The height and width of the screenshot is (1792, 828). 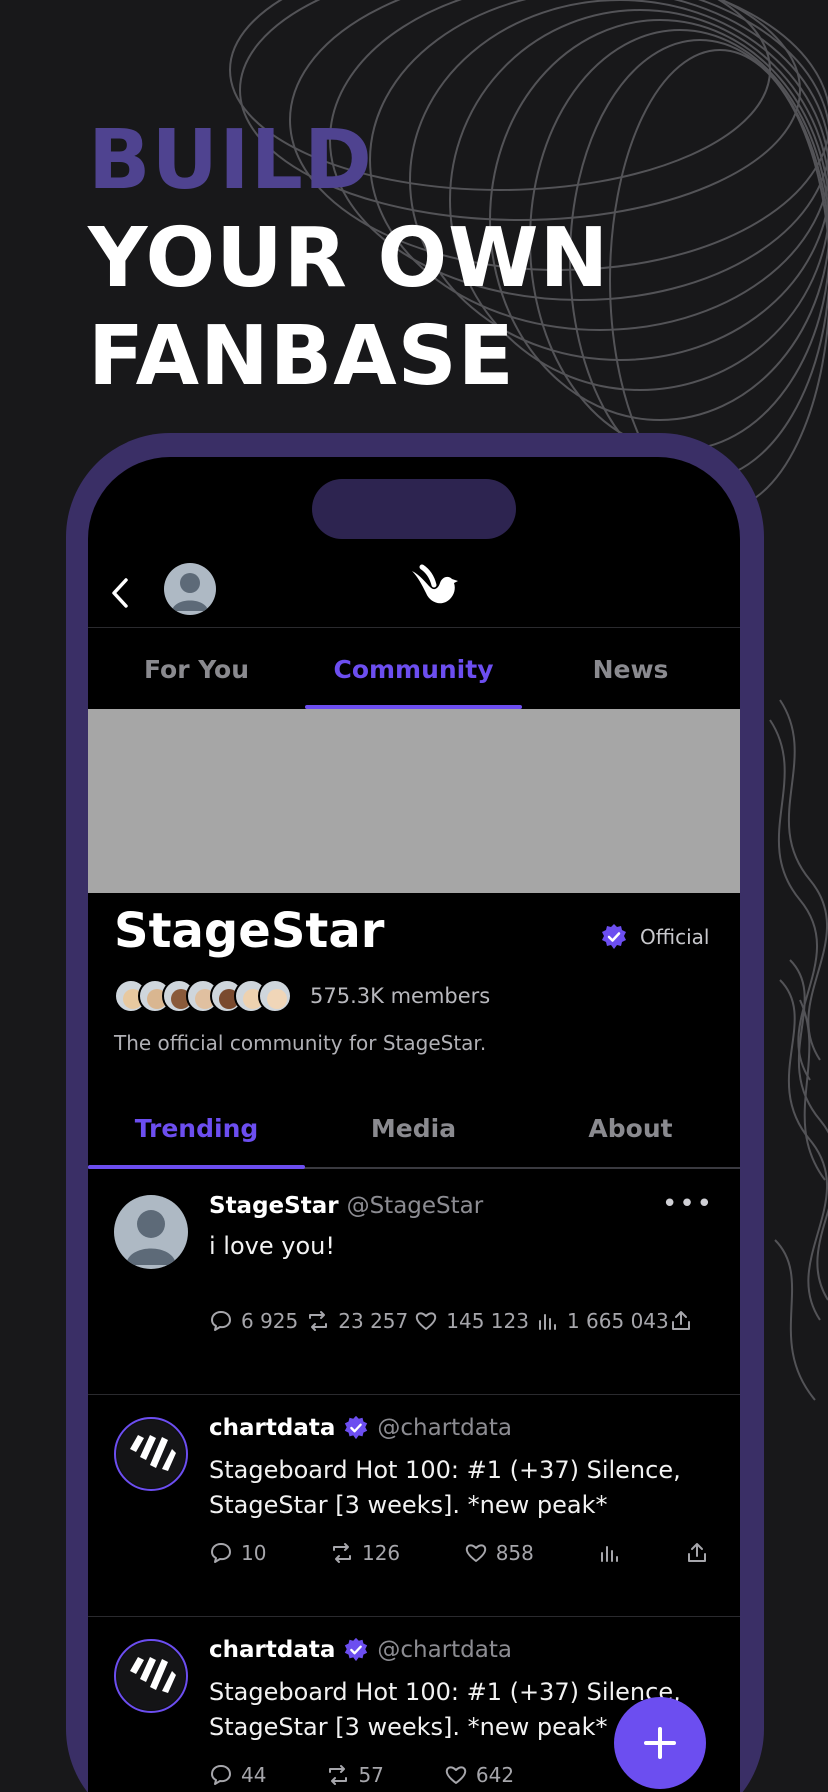 I want to click on post-actions: 10 126 858, so click(x=459, y=1553).